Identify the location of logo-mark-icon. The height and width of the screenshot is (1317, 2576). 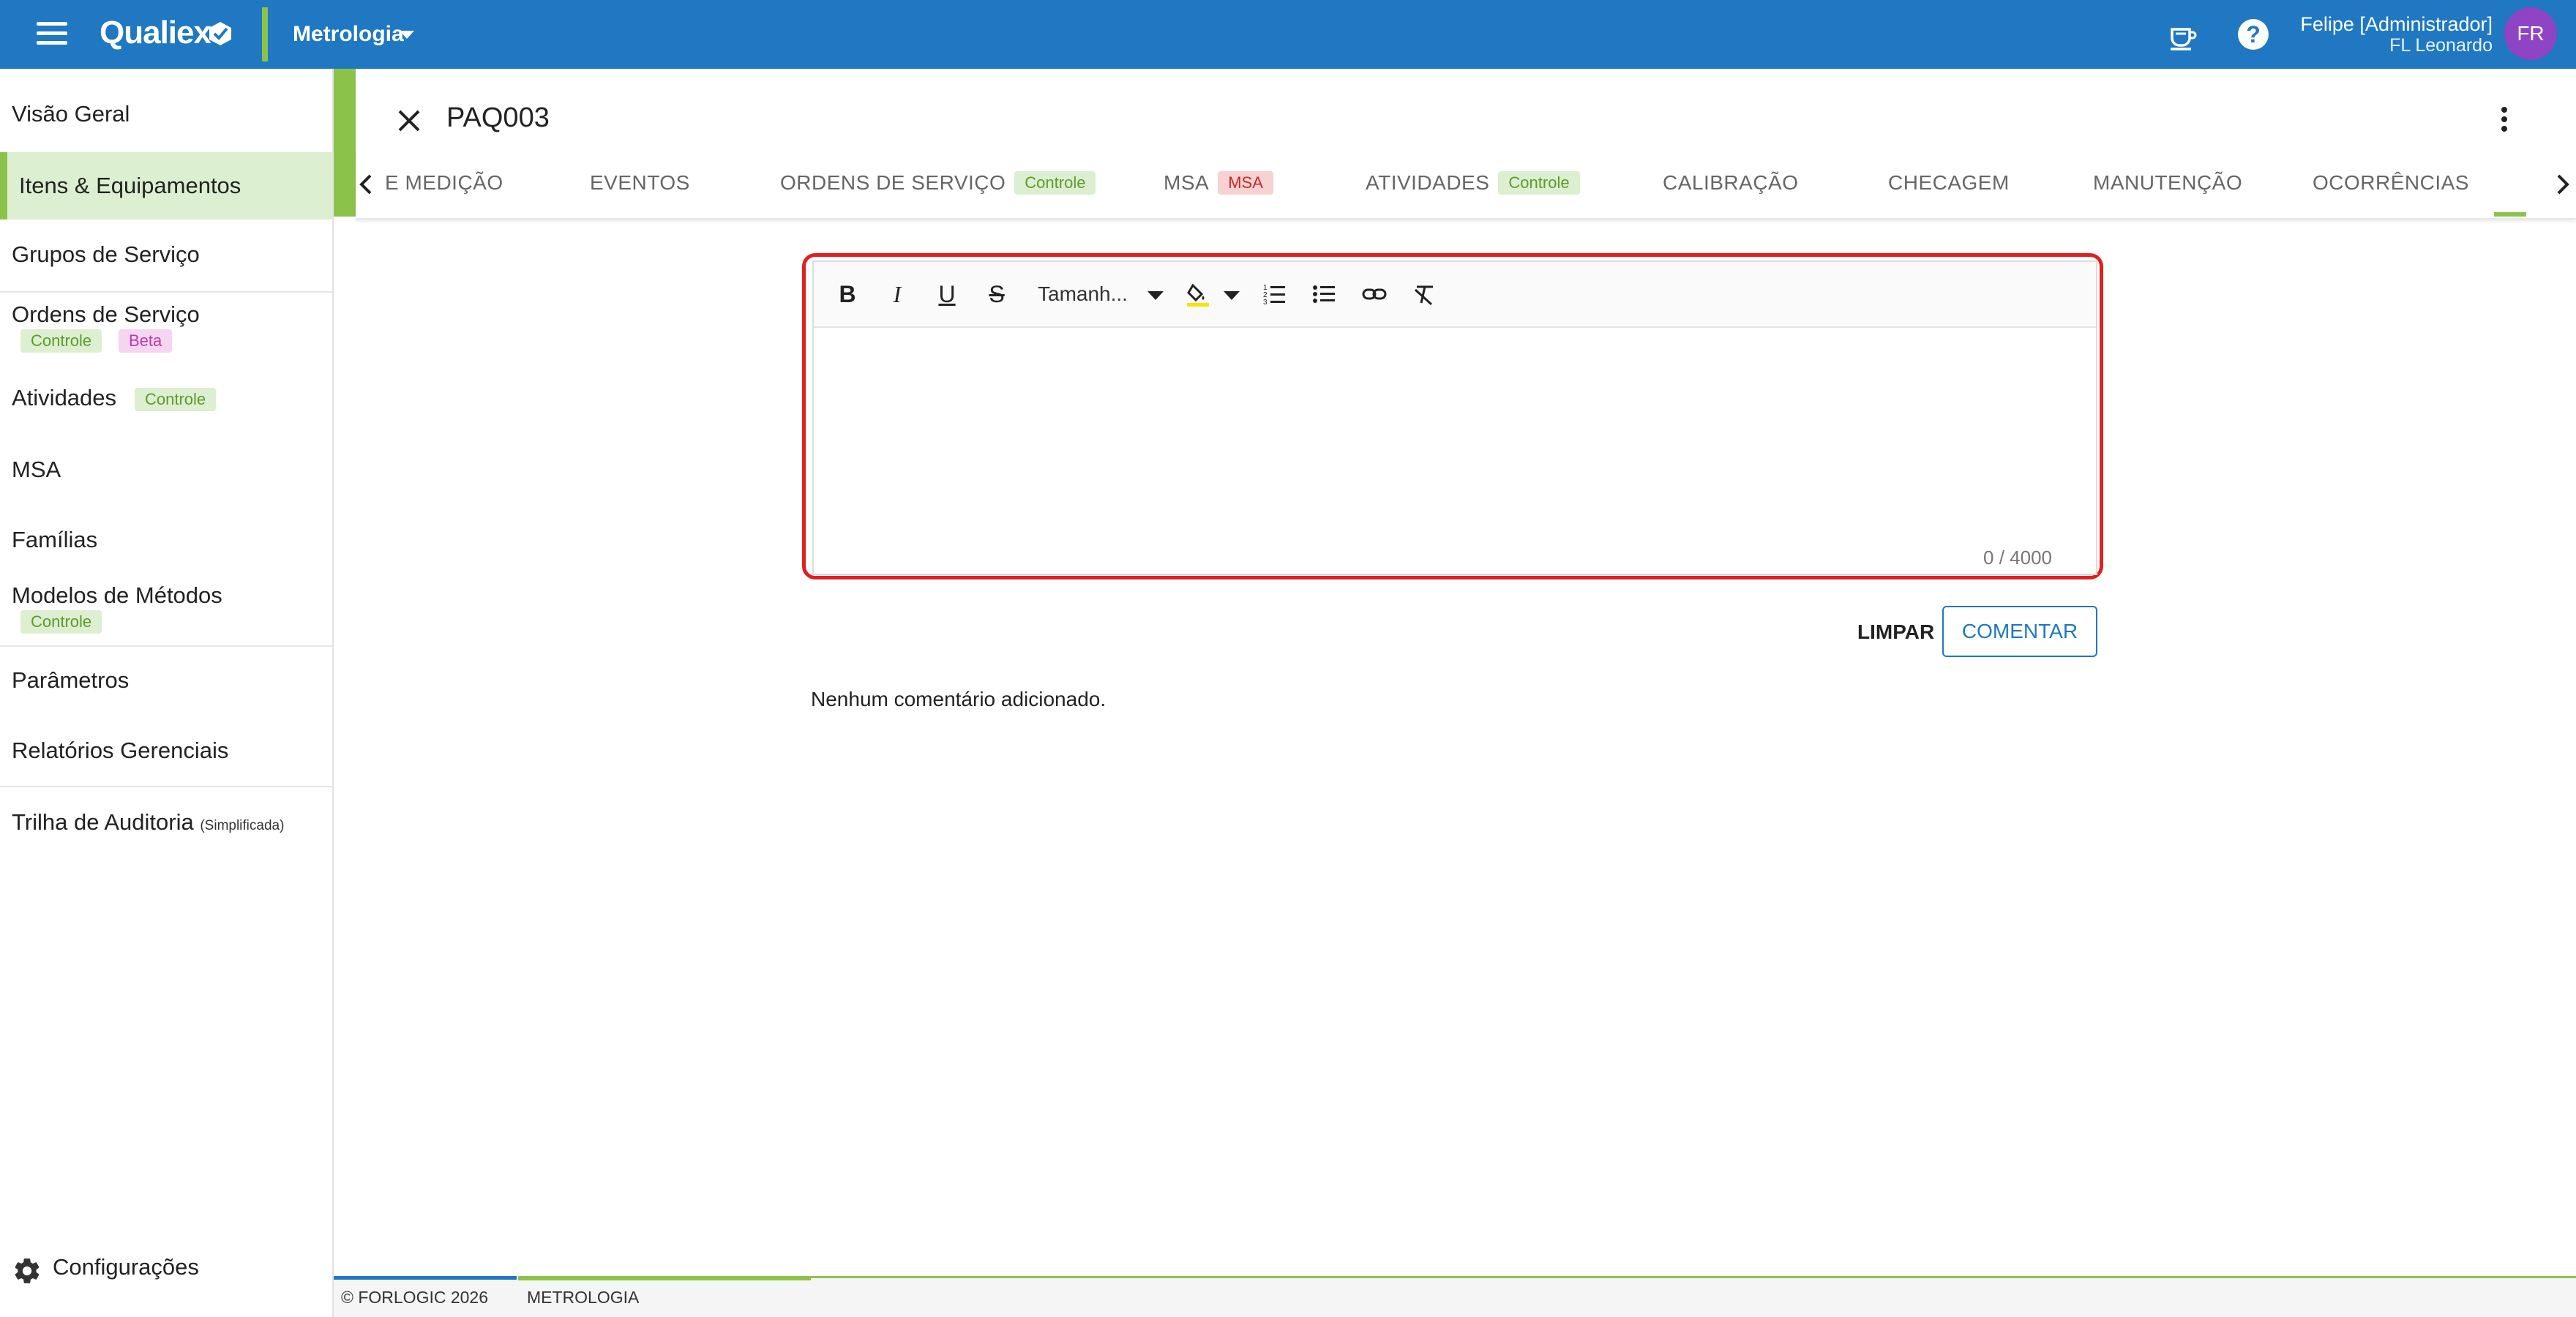
(220, 33).